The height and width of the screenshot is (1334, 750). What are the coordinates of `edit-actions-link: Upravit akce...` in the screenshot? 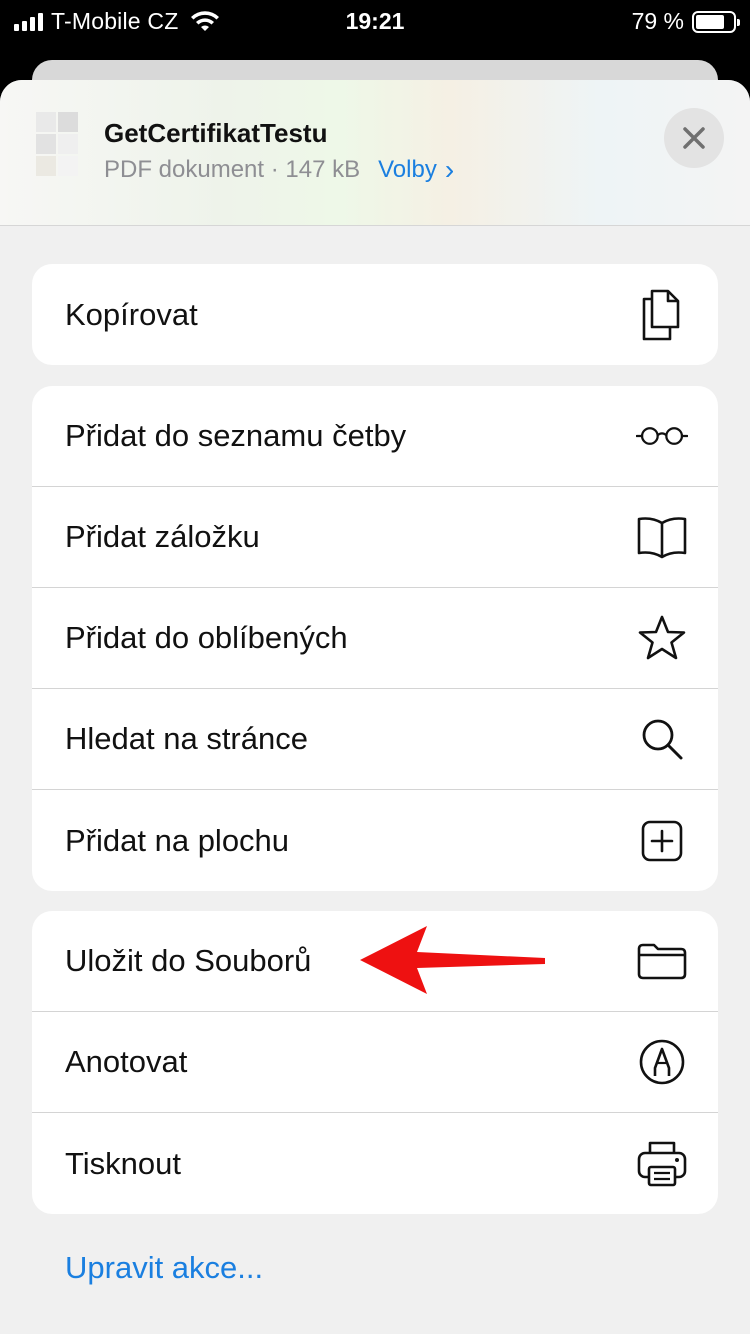 It's located at (164, 1268).